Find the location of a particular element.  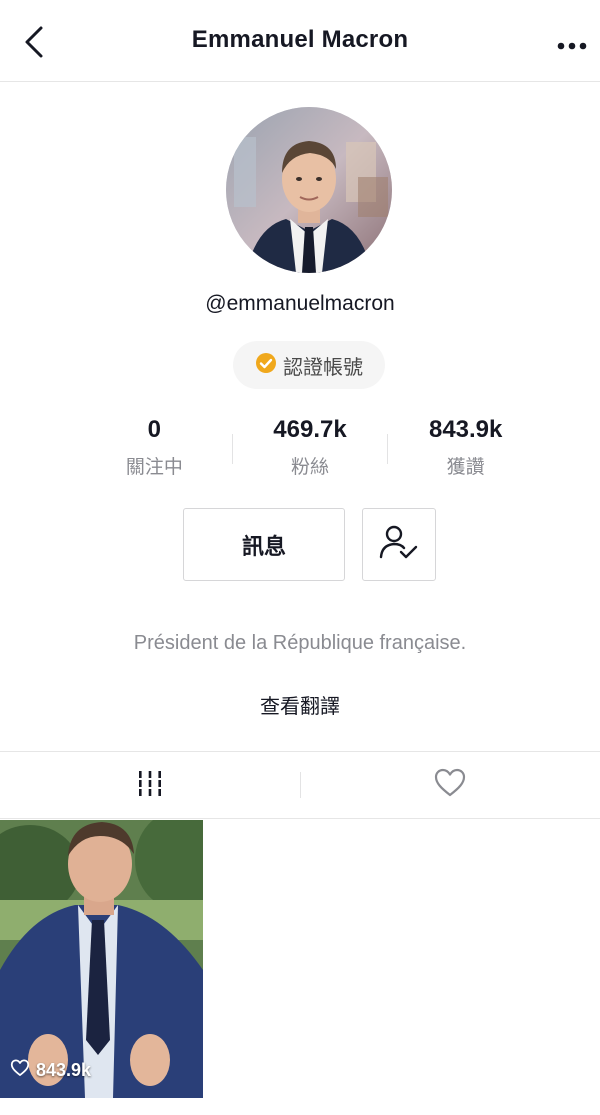

profile-stats: 0 關注中 469.7k 粉絲 843.9k 獲讚 is located at coordinates (310, 449).